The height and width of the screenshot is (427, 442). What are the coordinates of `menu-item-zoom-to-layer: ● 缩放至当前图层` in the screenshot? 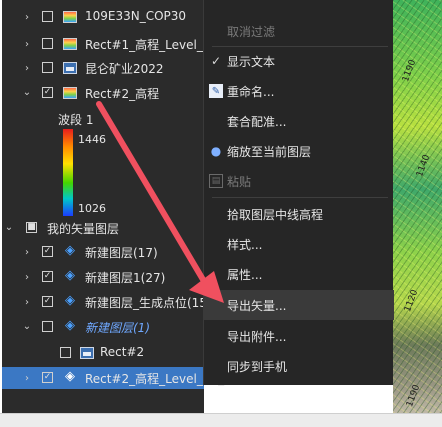 It's located at (299, 151).